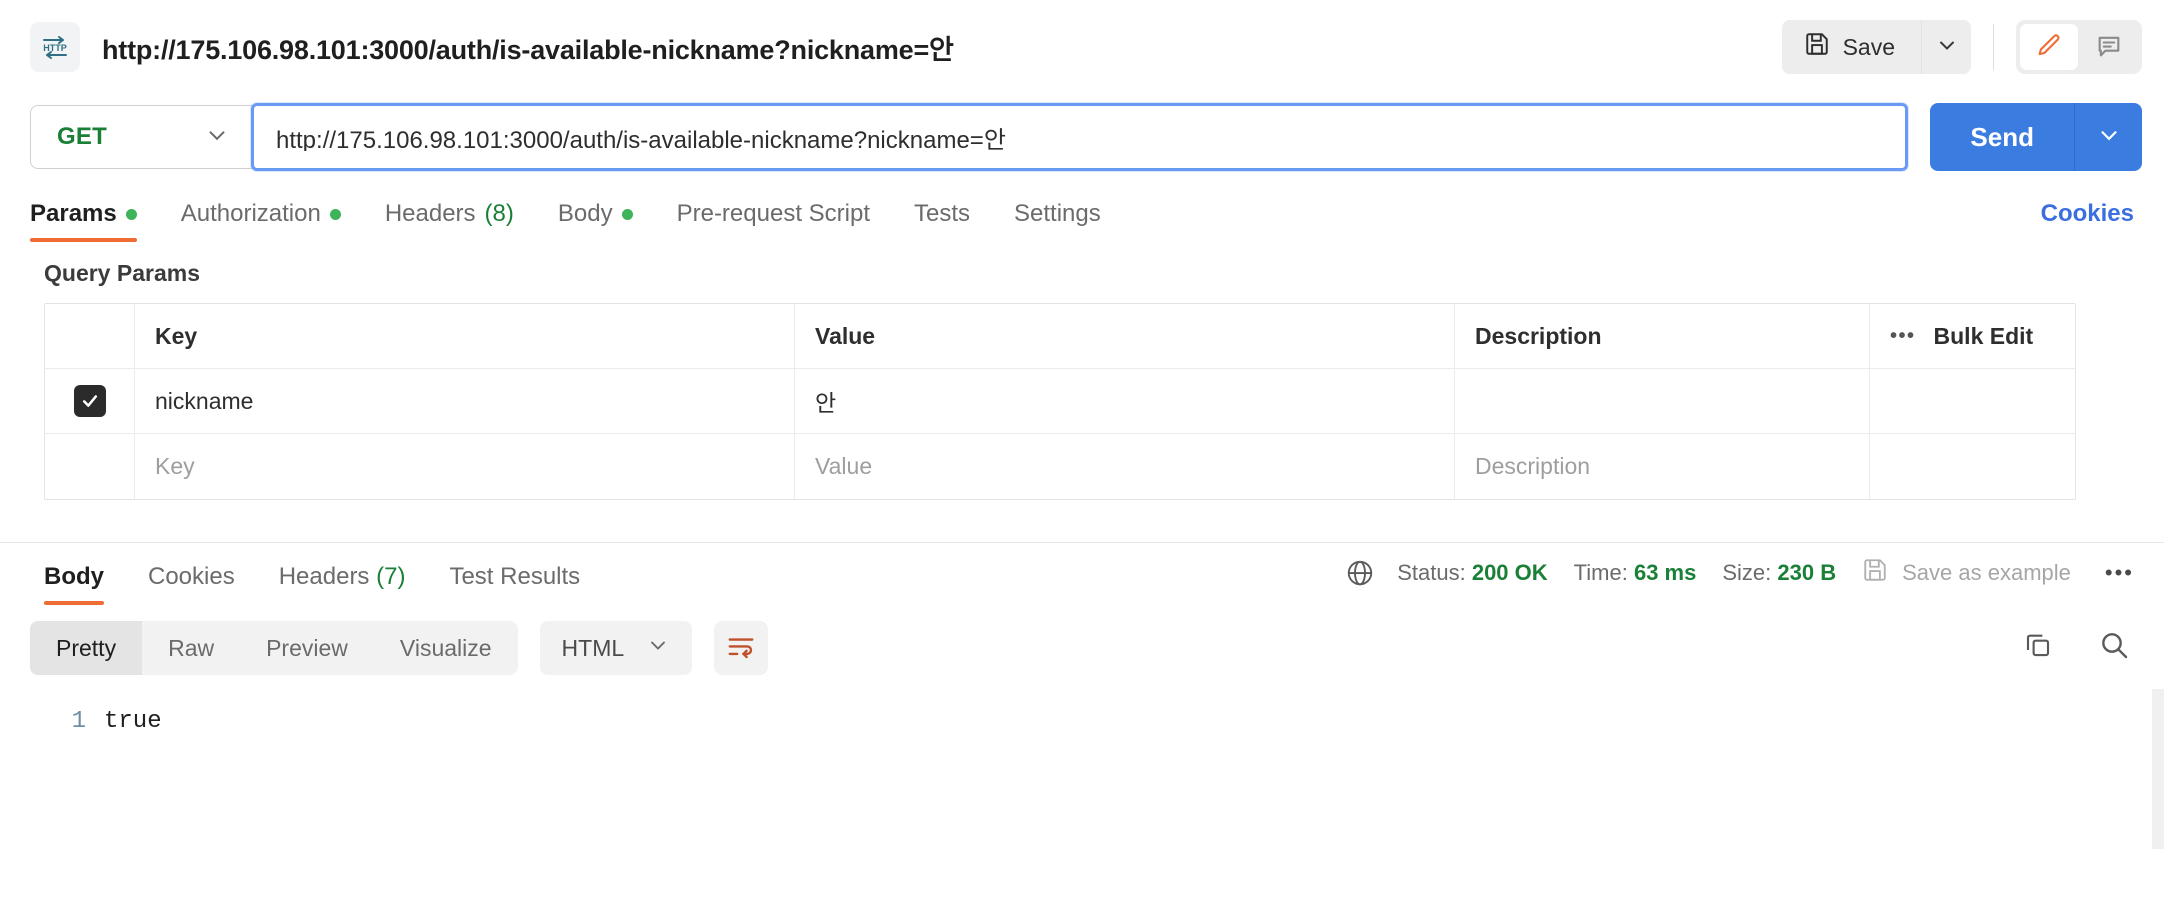 Image resolution: width=2164 pixels, height=898 pixels. I want to click on table-row-empty: Key Value Description, so click(1060, 466).